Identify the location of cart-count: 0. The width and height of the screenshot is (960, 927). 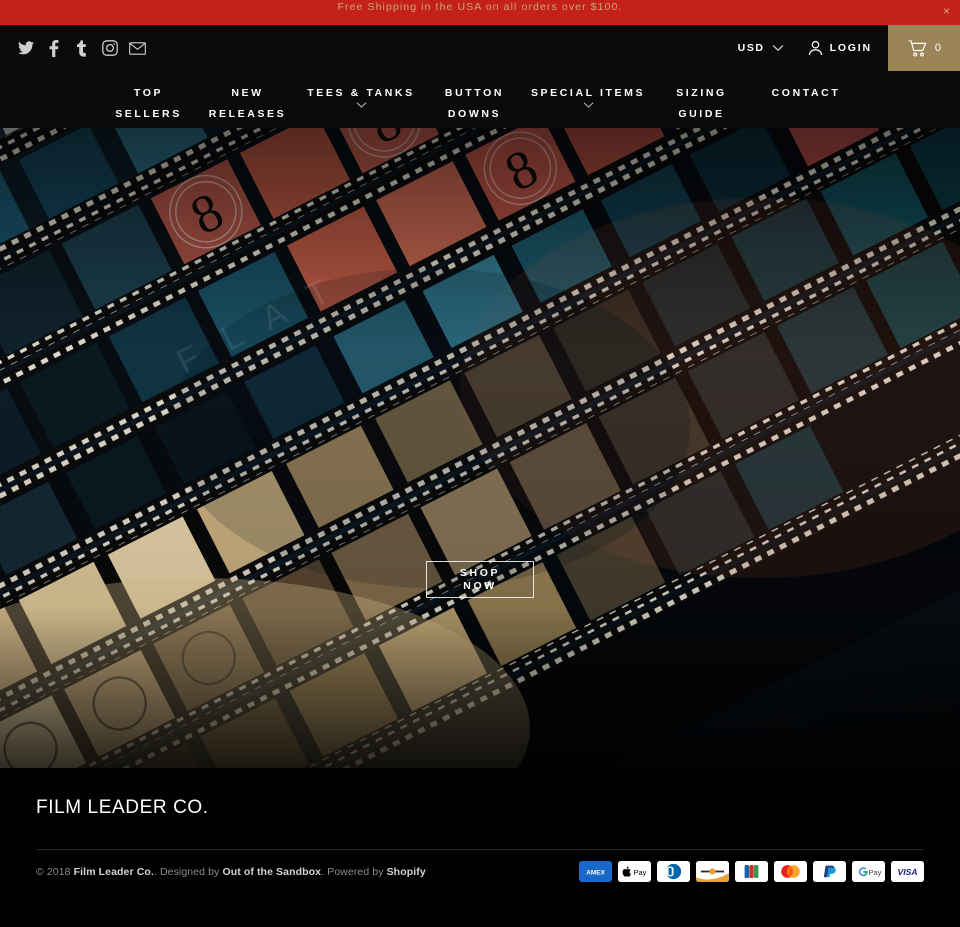
(937, 48).